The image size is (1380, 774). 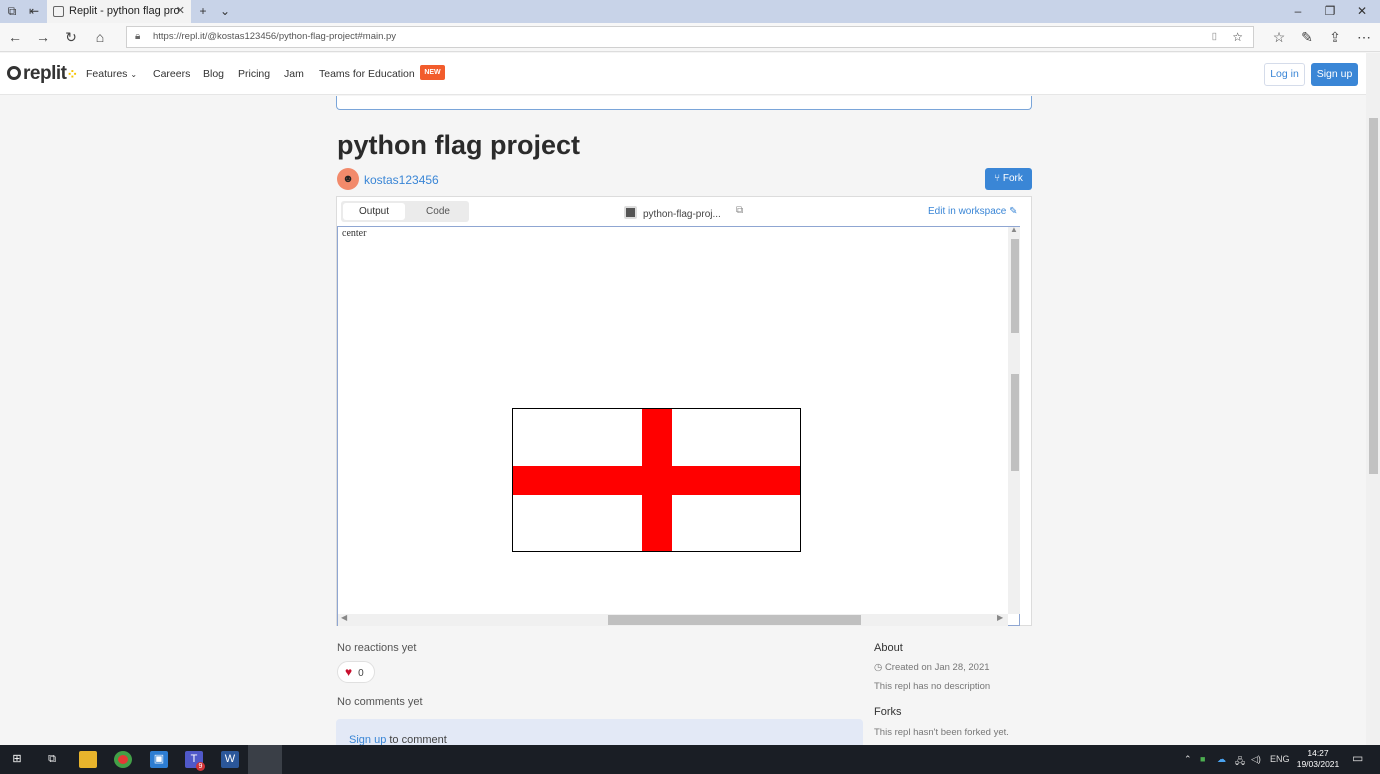 What do you see at coordinates (1298, 11) in the screenshot?
I see `minimize-icon: –` at bounding box center [1298, 11].